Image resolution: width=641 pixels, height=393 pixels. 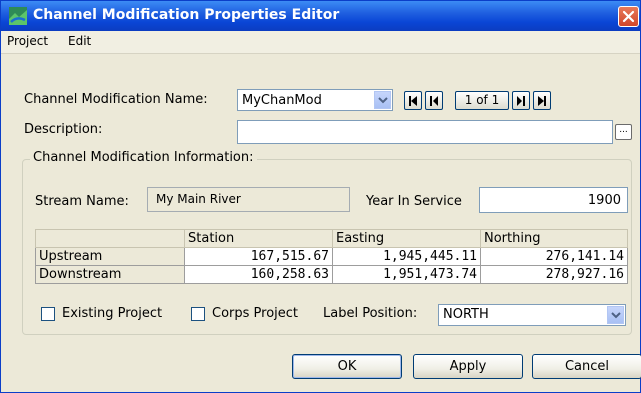 I want to click on name-dropdown-button, so click(x=382, y=100).